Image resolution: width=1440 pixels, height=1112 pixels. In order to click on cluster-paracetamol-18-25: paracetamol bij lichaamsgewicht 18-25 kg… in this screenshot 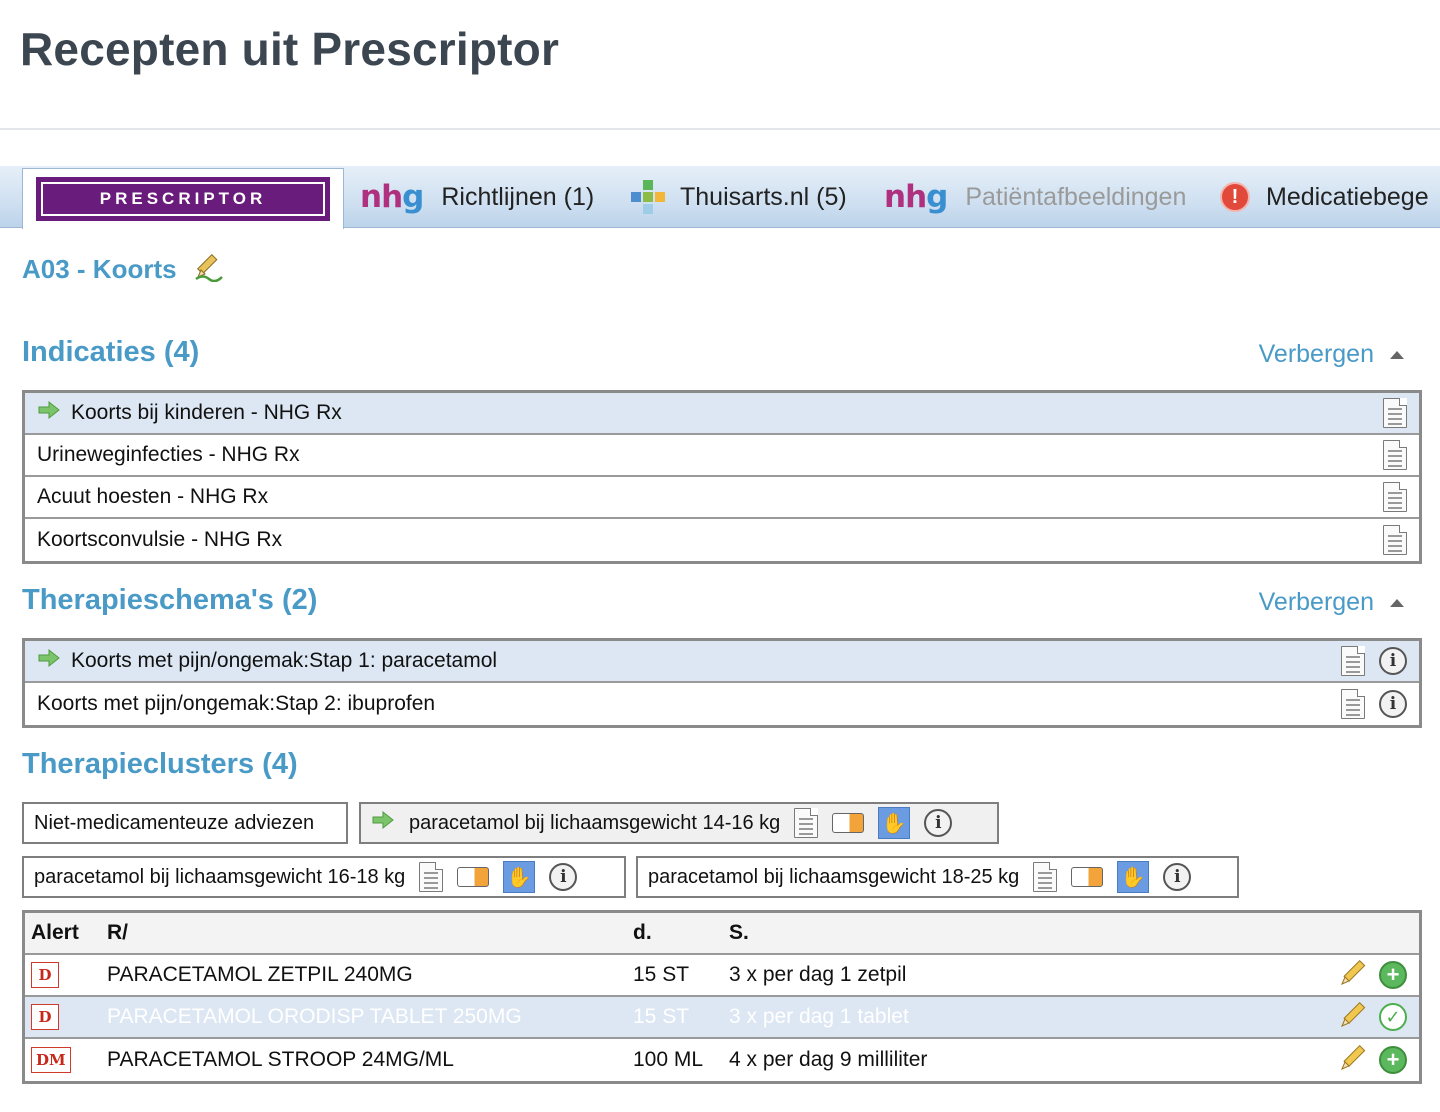, I will do `click(937, 877)`.